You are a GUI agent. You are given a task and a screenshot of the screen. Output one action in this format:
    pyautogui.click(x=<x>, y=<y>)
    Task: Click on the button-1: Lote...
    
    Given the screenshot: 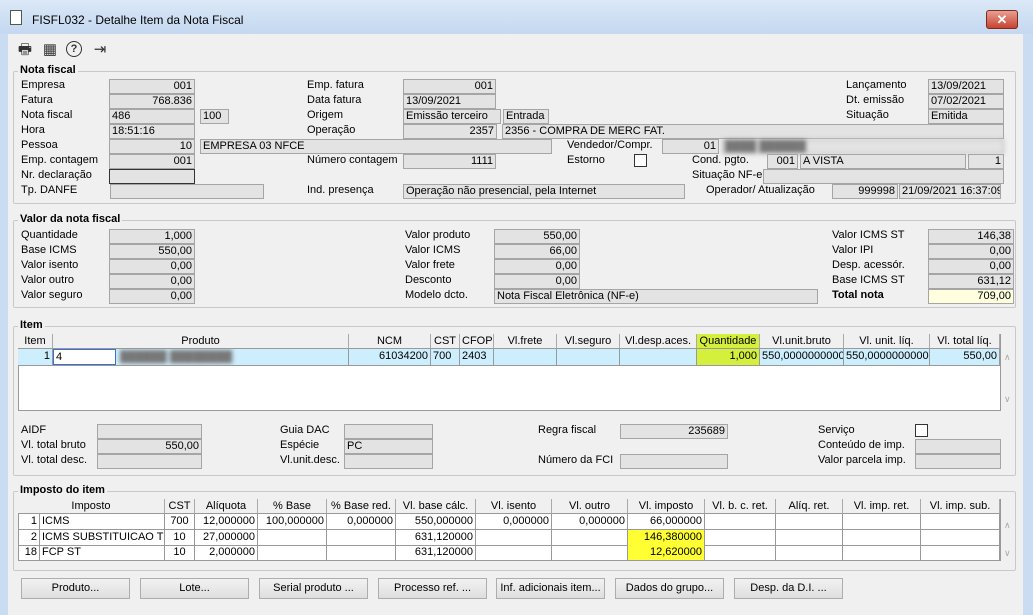 What is the action you would take?
    pyautogui.click(x=194, y=588)
    